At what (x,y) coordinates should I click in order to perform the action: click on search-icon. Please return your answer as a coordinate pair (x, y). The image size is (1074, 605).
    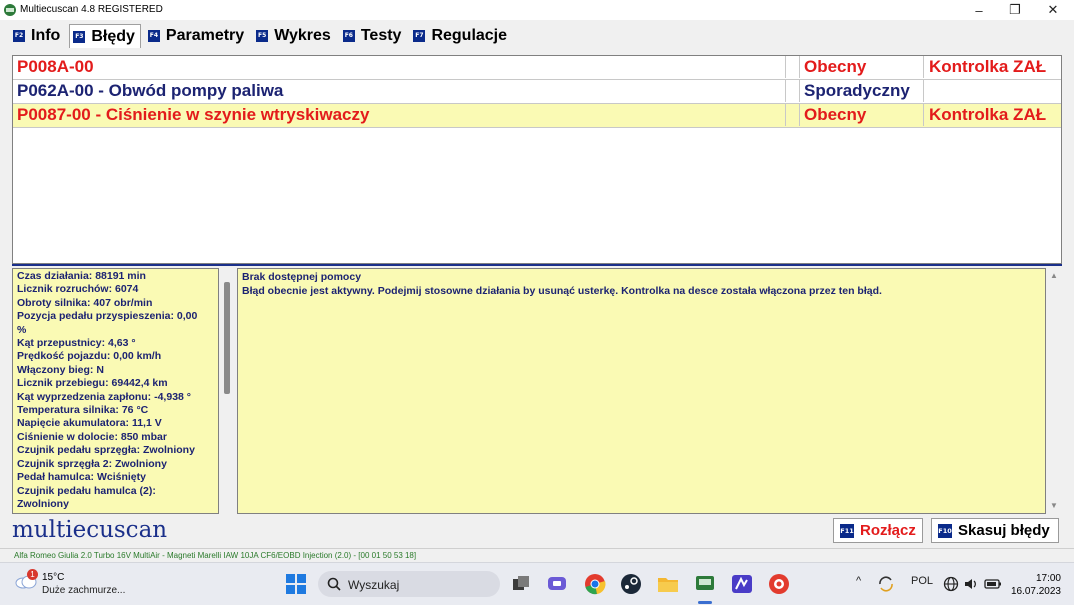
    Looking at the image, I should click on (334, 584).